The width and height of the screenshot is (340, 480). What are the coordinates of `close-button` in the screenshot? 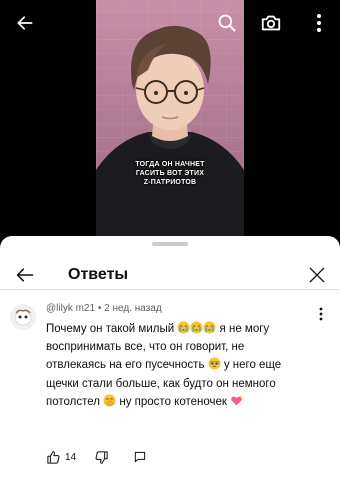 It's located at (317, 275).